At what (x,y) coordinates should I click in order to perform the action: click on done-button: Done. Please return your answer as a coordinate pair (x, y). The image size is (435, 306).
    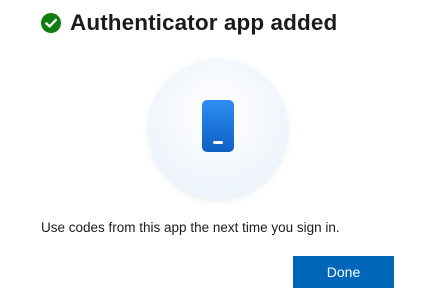
    Looking at the image, I should click on (343, 272).